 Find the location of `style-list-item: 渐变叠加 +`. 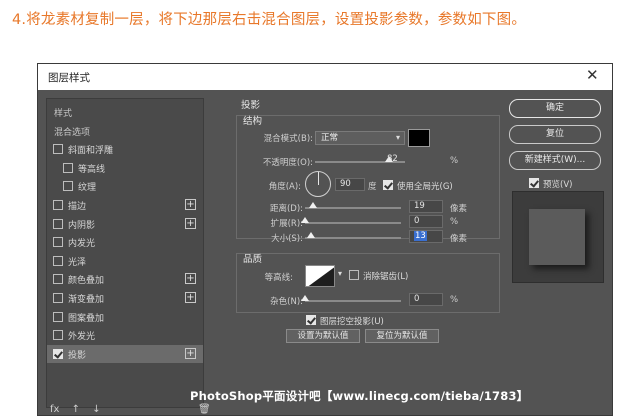

style-list-item: 渐变叠加 + is located at coordinates (125, 298).